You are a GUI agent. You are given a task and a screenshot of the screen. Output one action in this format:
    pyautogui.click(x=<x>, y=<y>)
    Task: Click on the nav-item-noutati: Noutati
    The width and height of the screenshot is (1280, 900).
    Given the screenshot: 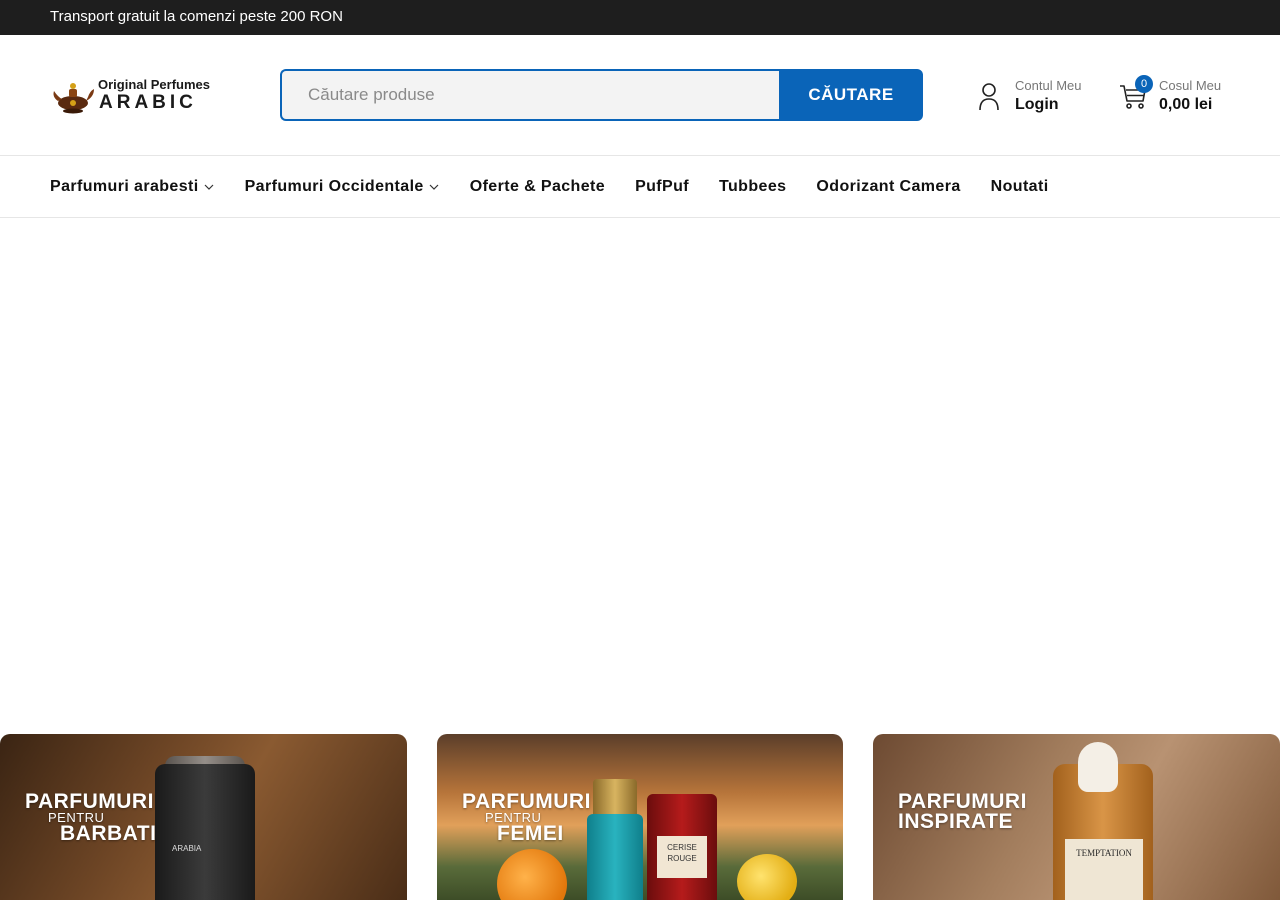 What is the action you would take?
    pyautogui.click(x=1020, y=187)
    